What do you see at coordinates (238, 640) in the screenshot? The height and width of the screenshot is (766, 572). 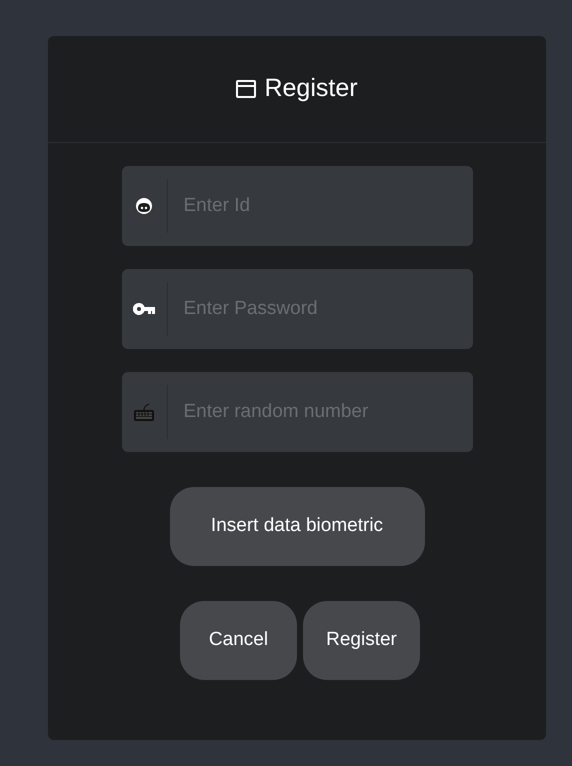 I see `cancel-button: Cancel` at bounding box center [238, 640].